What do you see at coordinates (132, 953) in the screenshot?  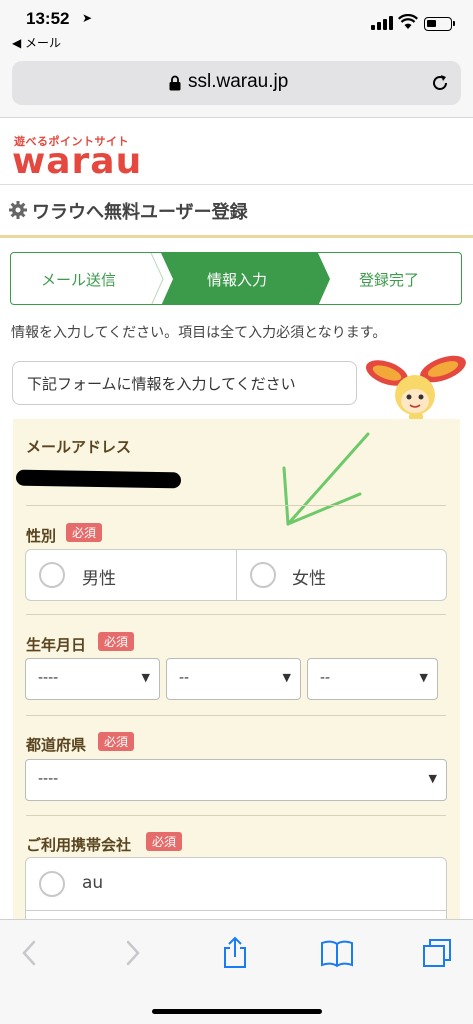 I see `forward-chevron-icon` at bounding box center [132, 953].